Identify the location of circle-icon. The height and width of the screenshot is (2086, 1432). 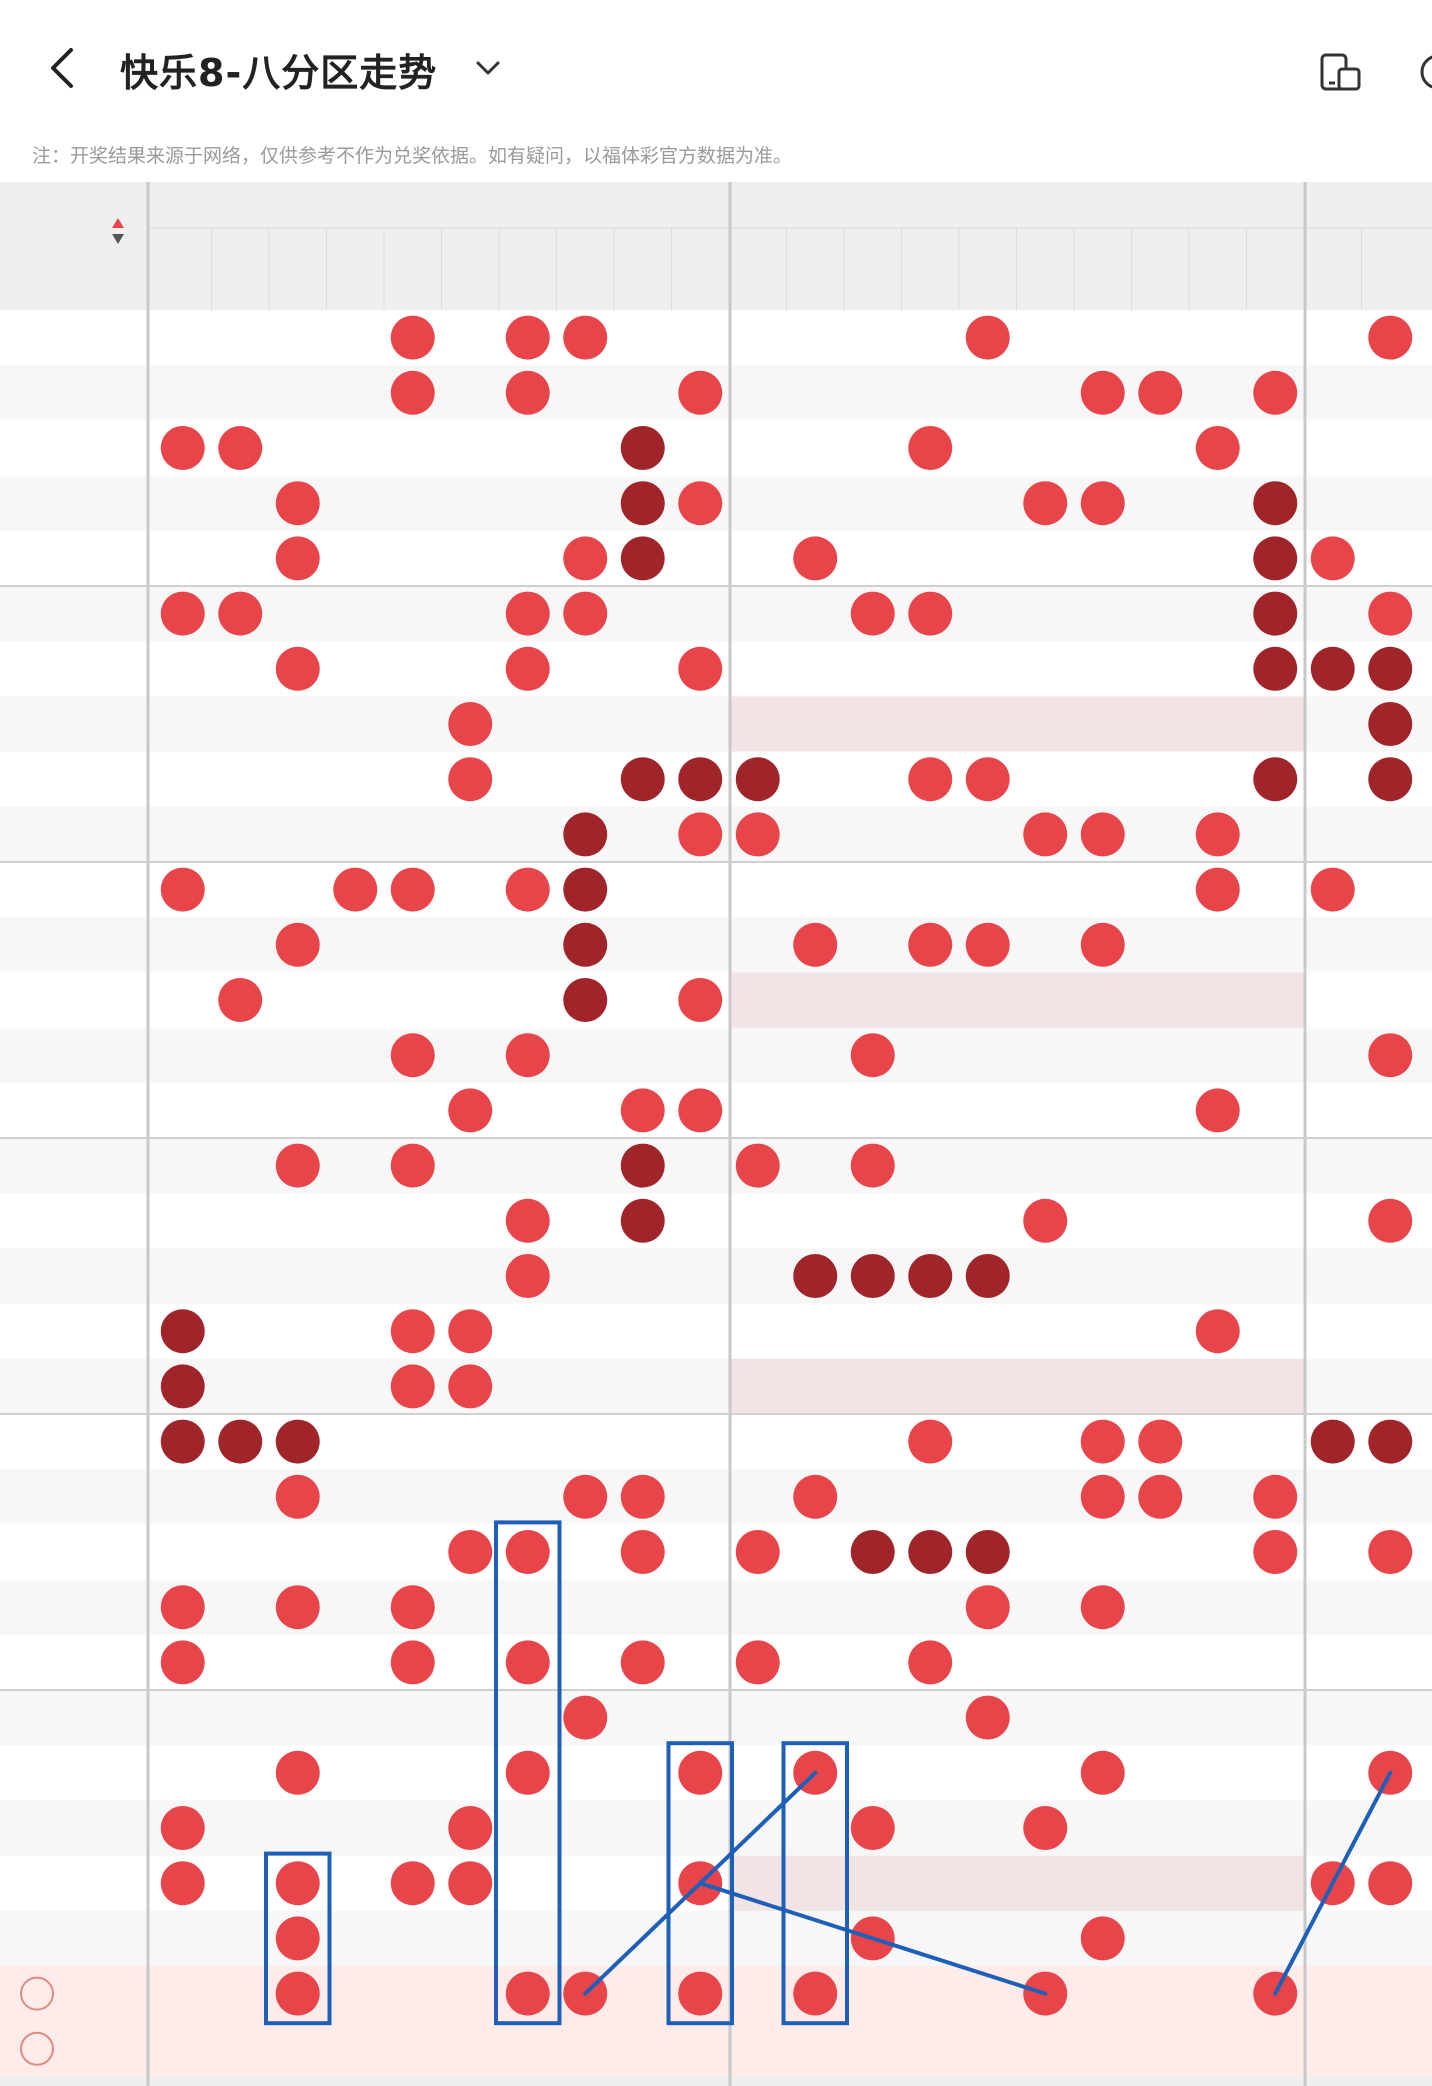
(1421, 72).